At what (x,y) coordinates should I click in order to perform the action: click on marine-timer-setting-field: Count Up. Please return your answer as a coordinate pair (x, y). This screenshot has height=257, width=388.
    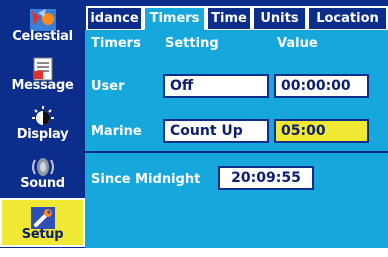
    Looking at the image, I should click on (216, 131).